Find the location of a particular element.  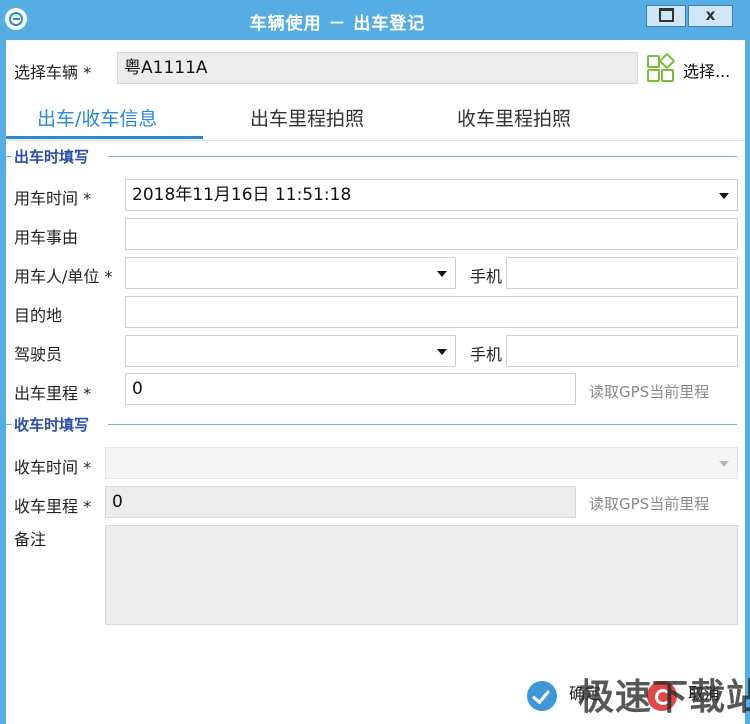

departure-gps-button: 读取GPS当前里程 is located at coordinates (649, 391).